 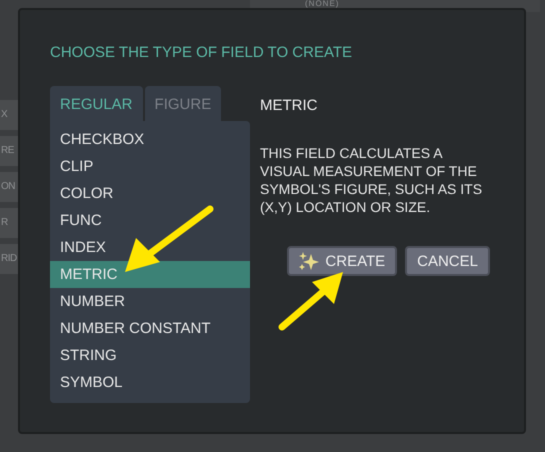 I want to click on sparkle-icon, so click(x=309, y=261).